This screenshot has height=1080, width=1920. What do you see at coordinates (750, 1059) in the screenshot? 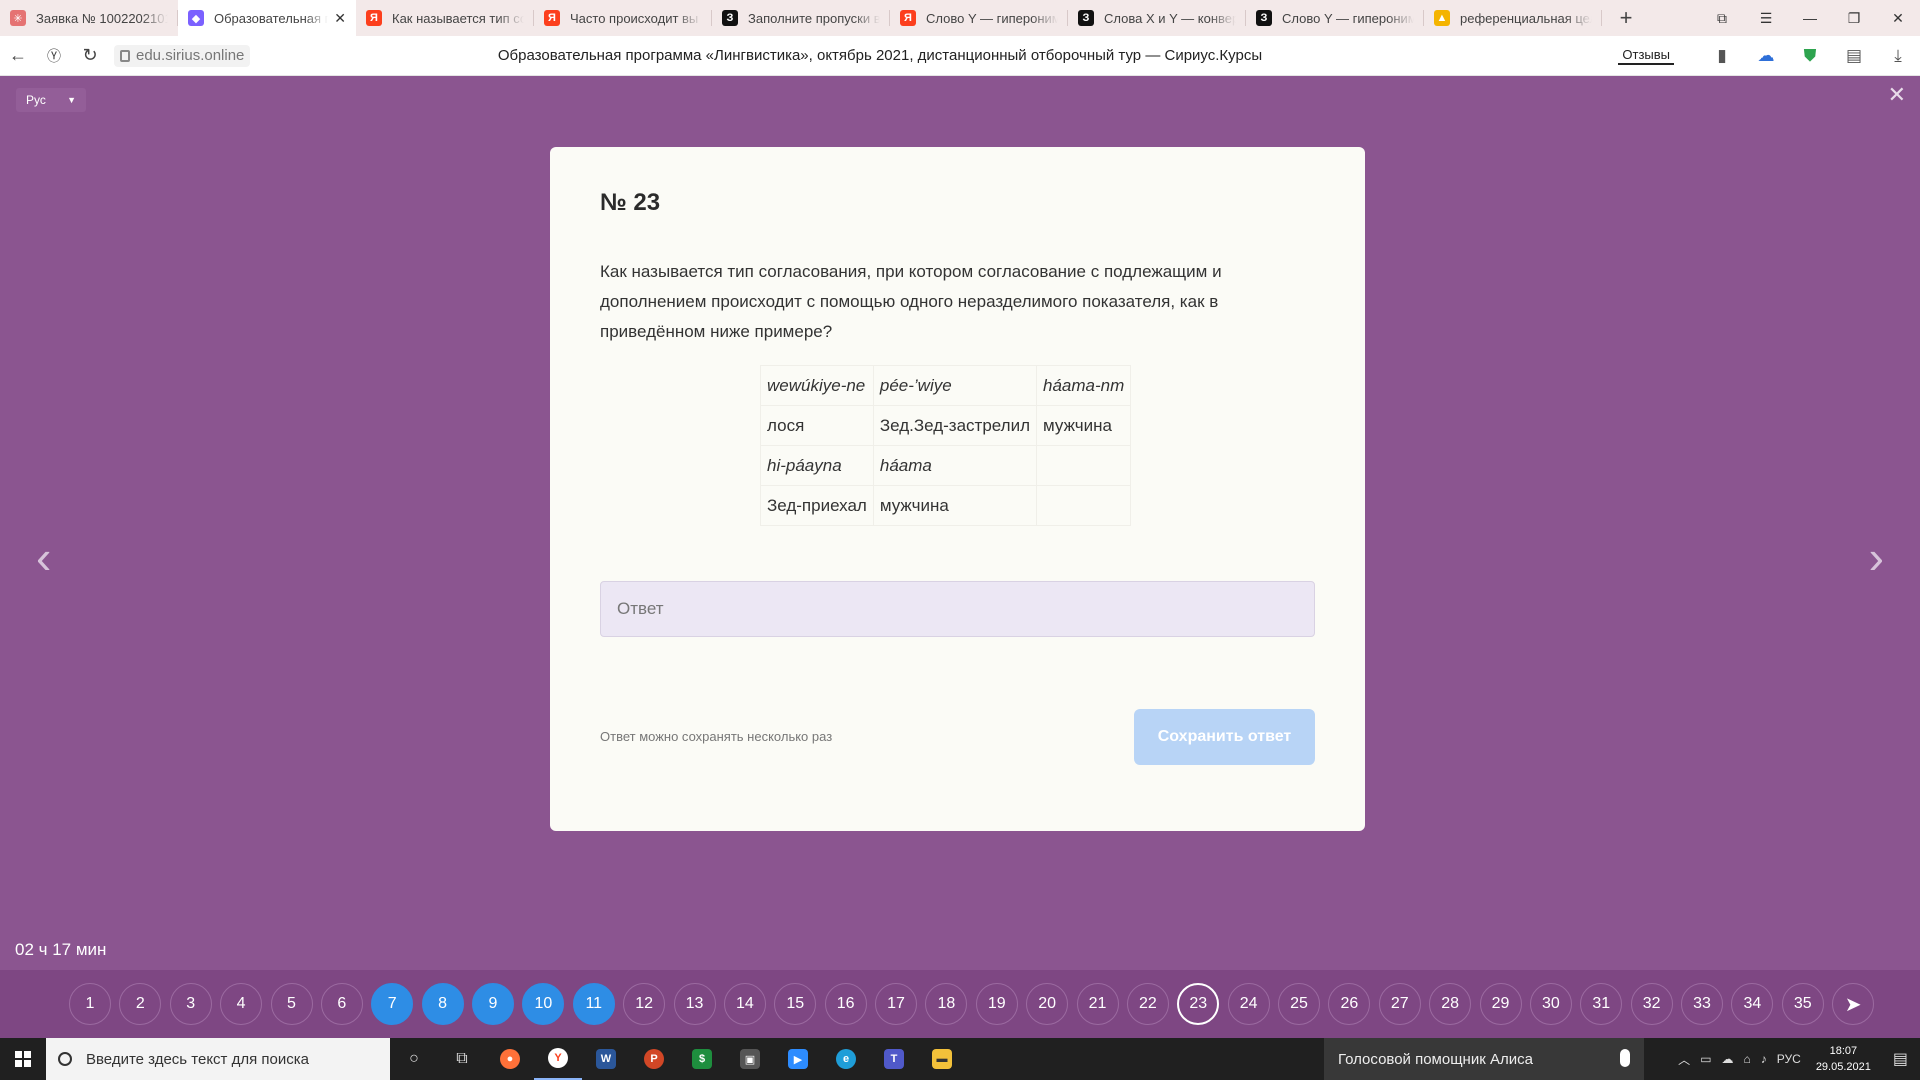
I see `store-icon: ▣` at bounding box center [750, 1059].